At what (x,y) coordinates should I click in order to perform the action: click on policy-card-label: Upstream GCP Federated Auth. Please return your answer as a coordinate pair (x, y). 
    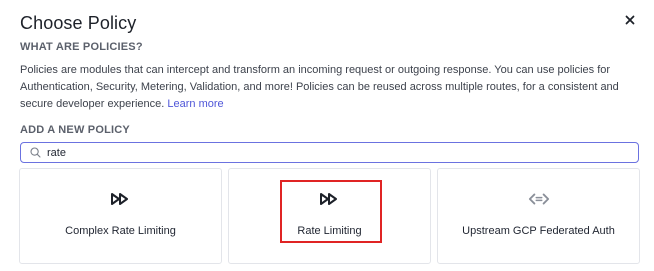
    Looking at the image, I should click on (538, 231).